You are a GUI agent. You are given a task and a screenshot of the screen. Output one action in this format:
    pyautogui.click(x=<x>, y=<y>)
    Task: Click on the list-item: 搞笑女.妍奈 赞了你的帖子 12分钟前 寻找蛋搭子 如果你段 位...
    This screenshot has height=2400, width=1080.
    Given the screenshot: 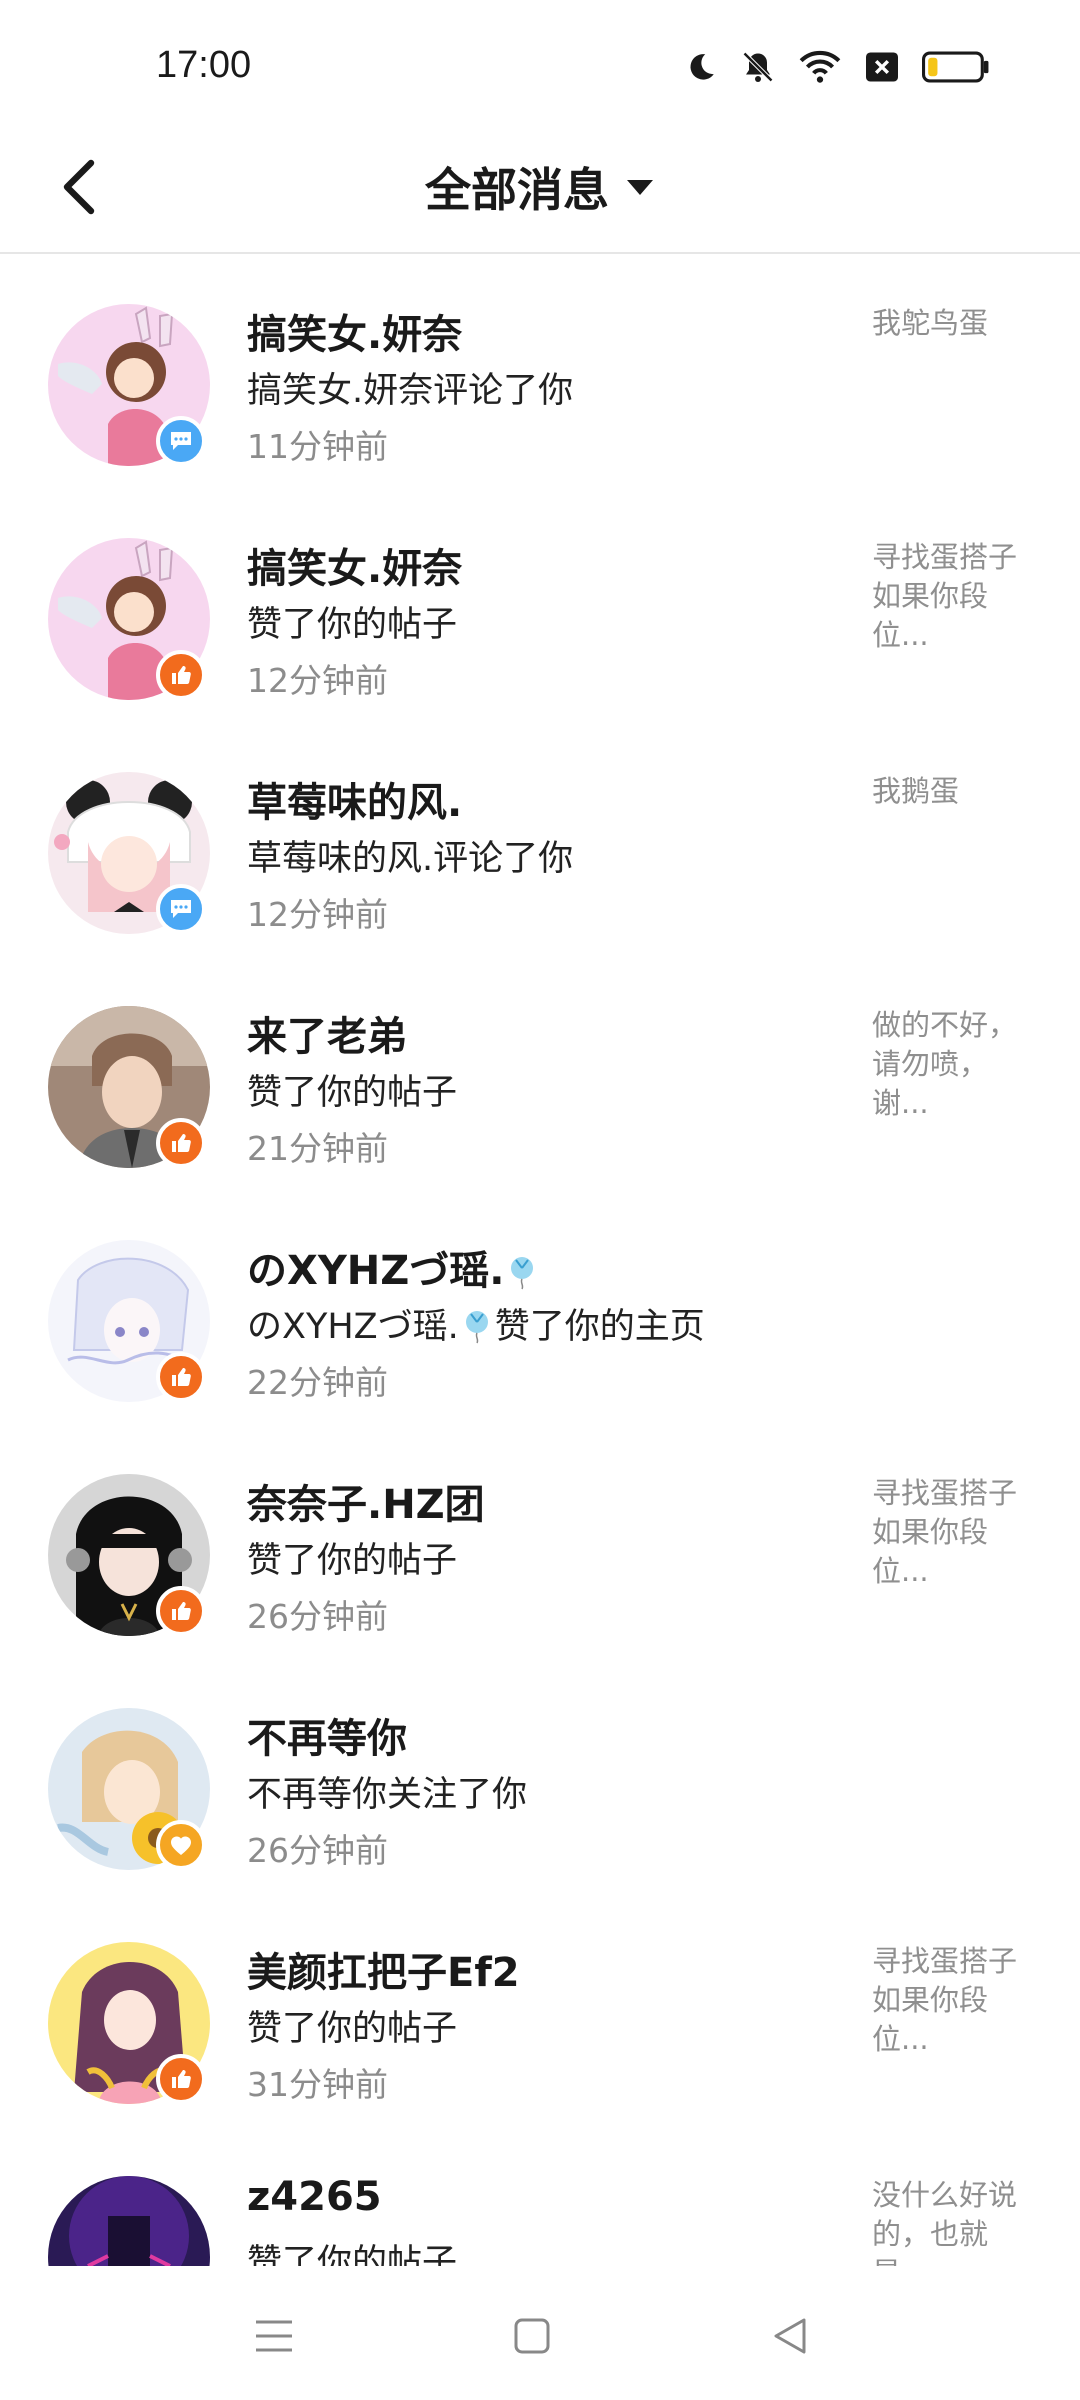 What is the action you would take?
    pyautogui.click(x=540, y=605)
    